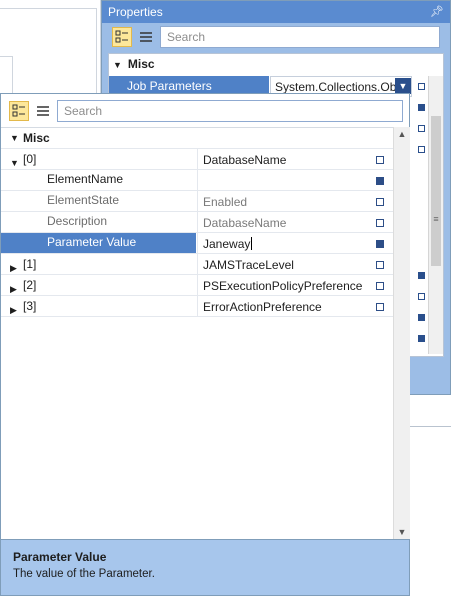 The width and height of the screenshot is (451, 596). I want to click on properties-scrollbar: ≡, so click(435, 215).